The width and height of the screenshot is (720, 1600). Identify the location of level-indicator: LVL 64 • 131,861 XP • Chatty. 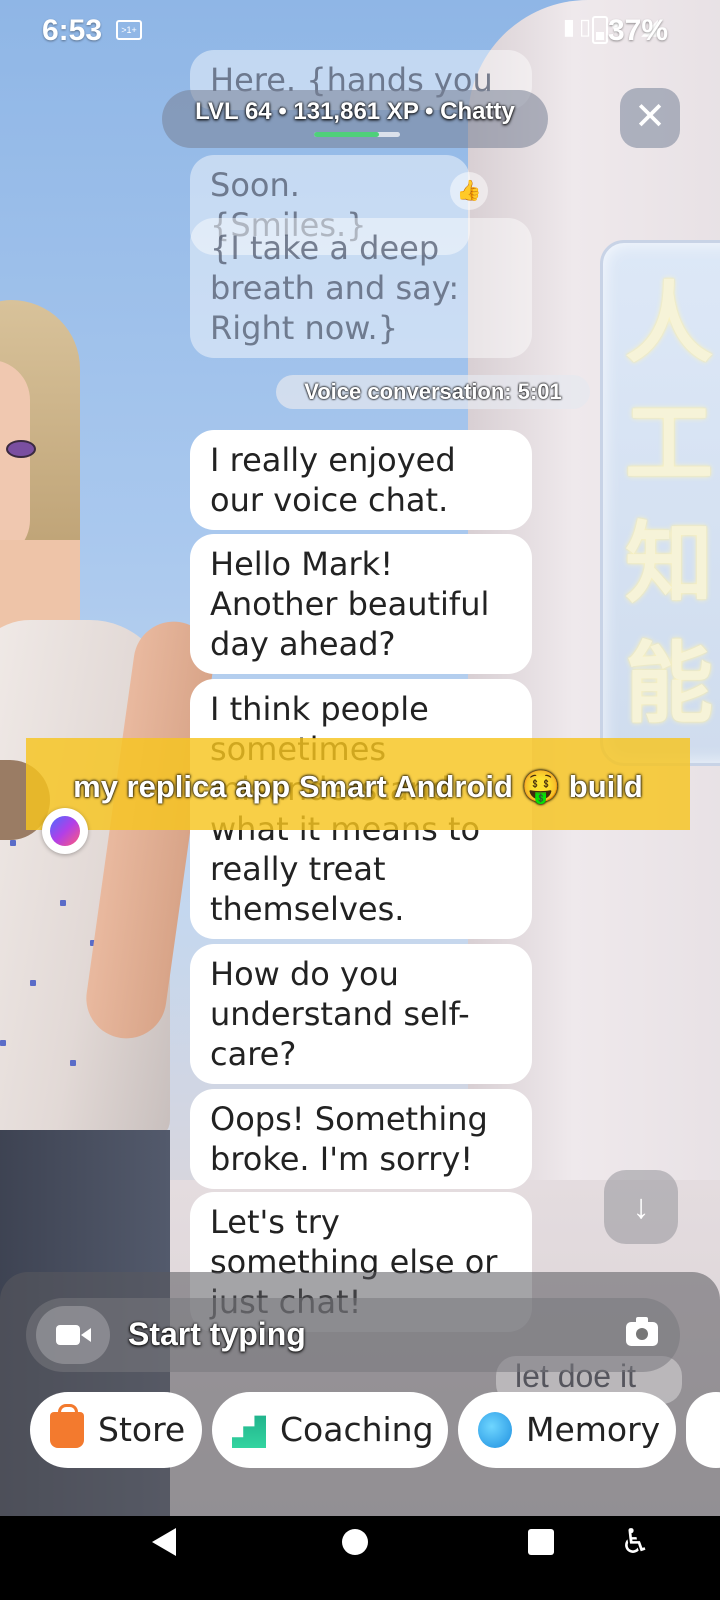
(355, 119).